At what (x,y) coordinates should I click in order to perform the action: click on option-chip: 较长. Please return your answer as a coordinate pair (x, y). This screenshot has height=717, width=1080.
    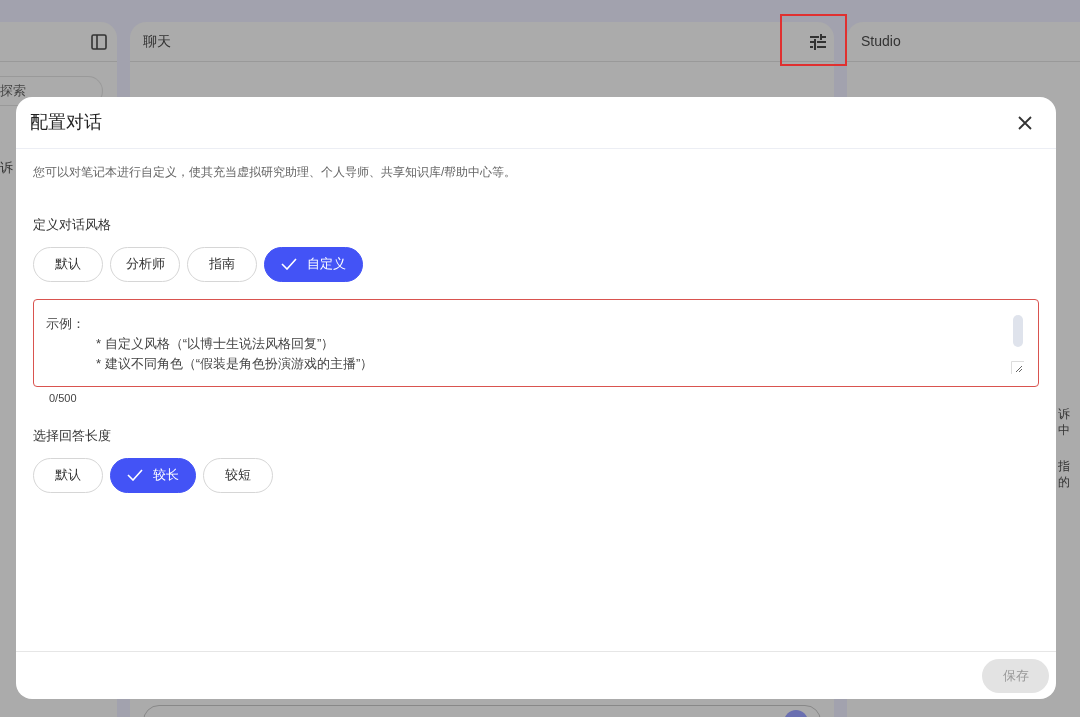
    Looking at the image, I should click on (153, 475).